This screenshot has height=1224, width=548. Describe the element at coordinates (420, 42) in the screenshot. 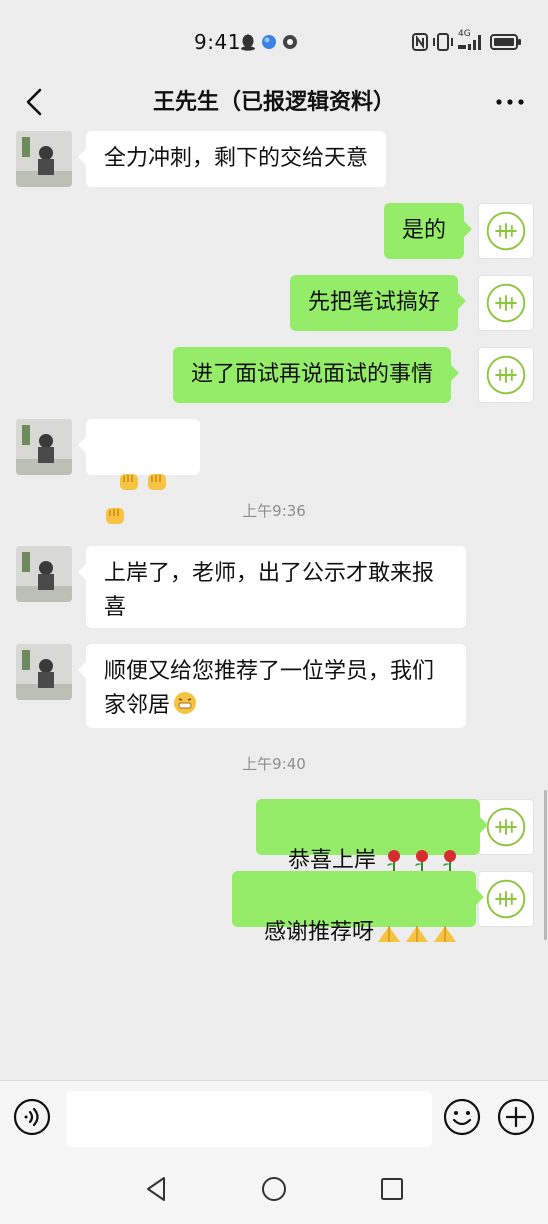

I see `nfc-icon` at that location.